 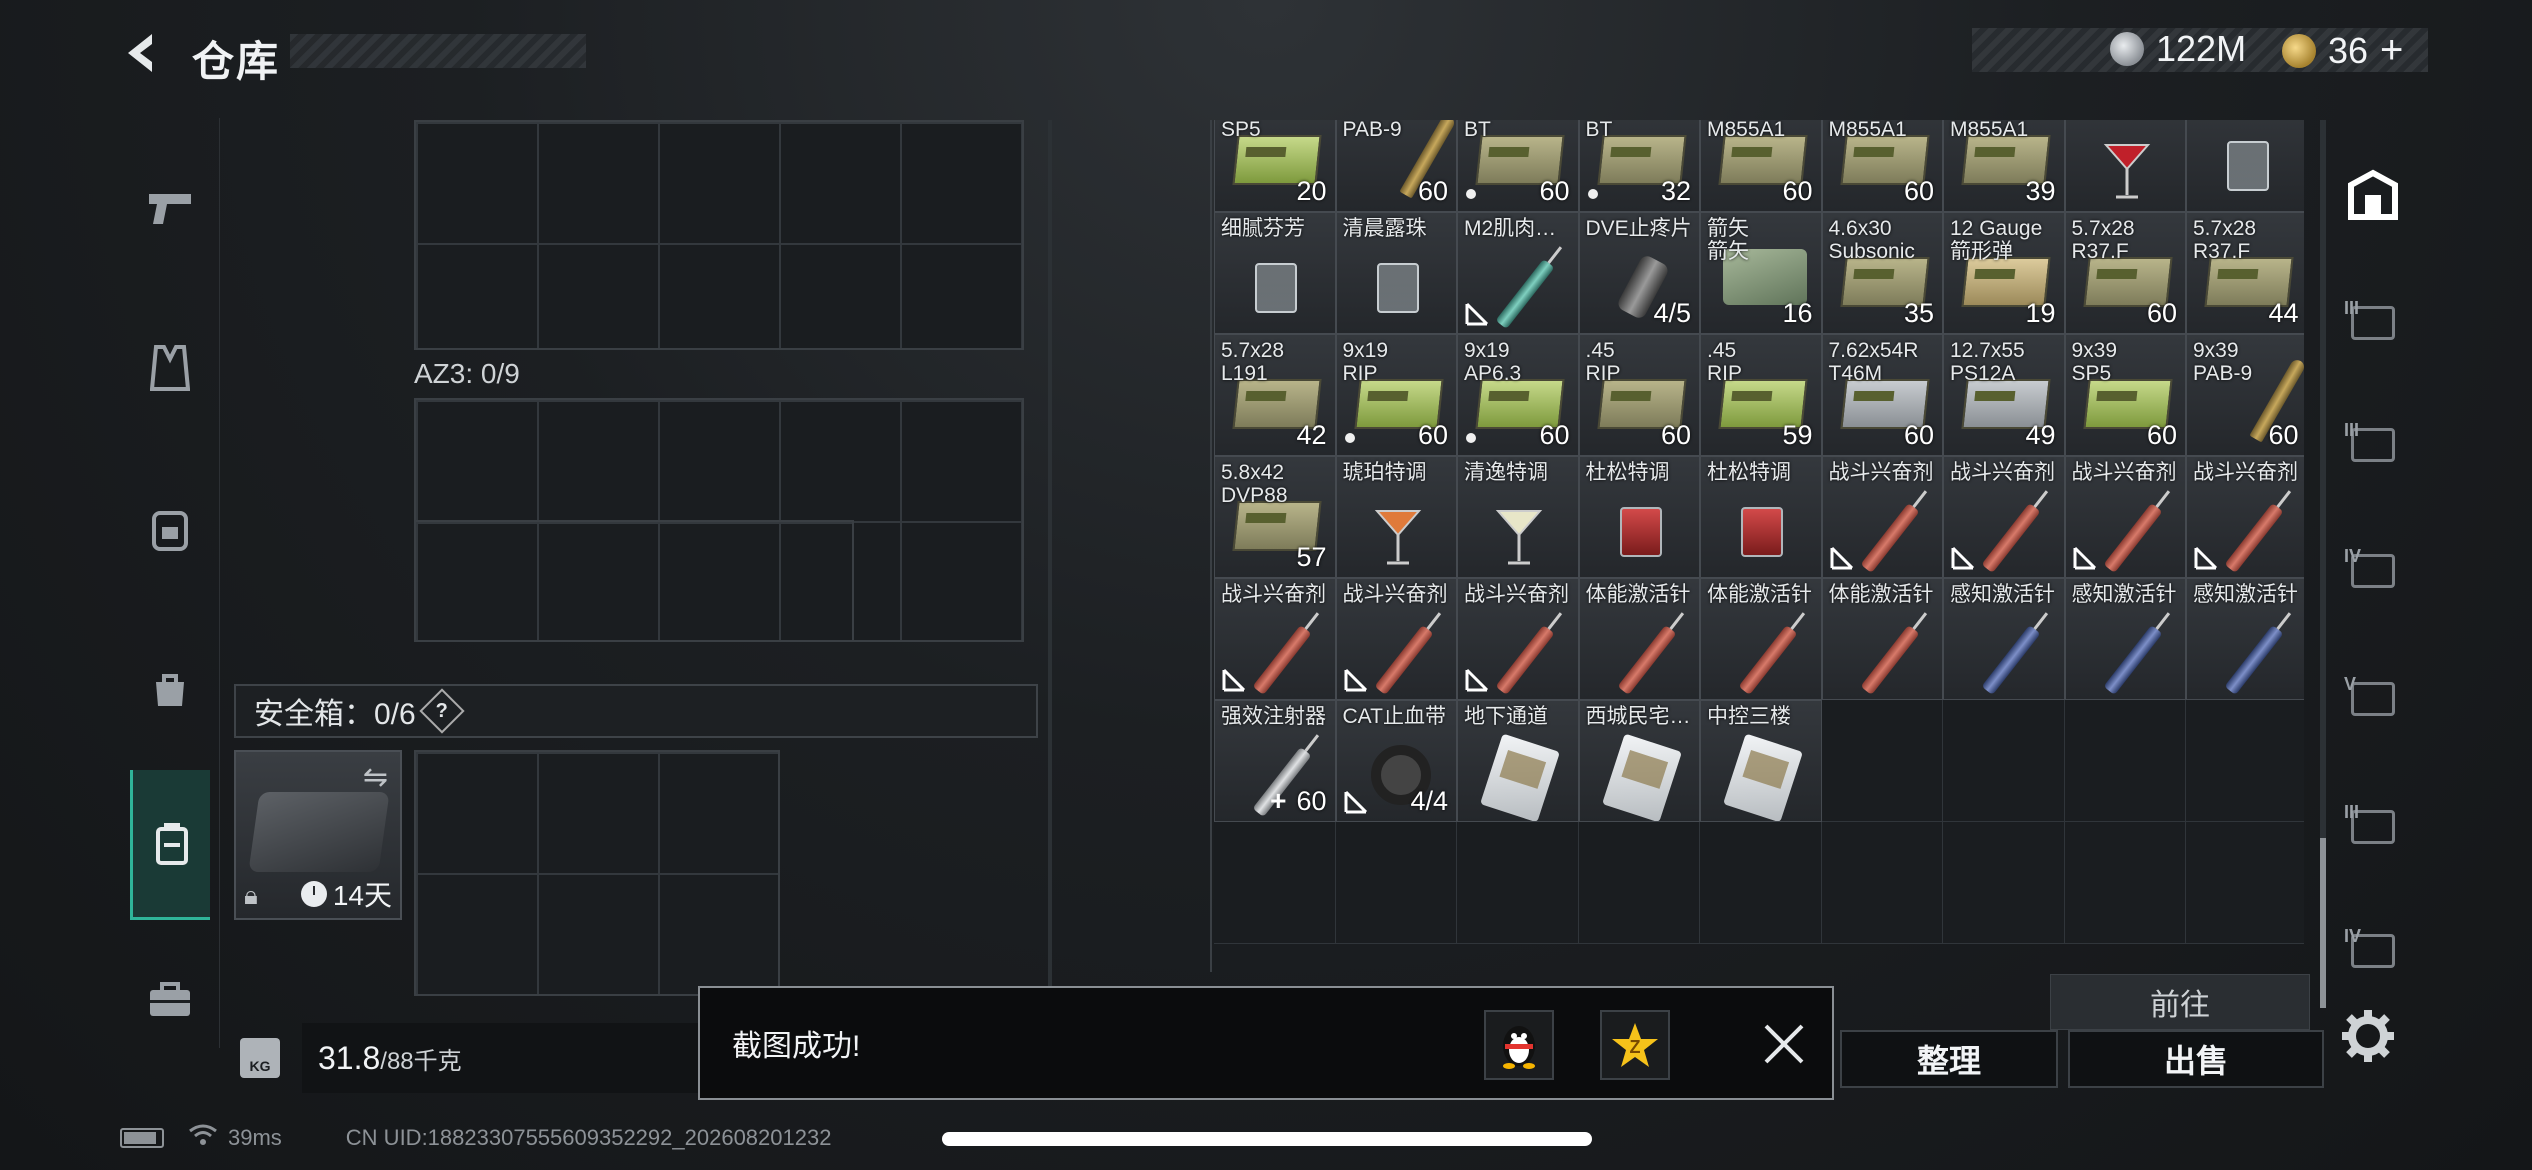 What do you see at coordinates (170, 688) in the screenshot?
I see `nav-bag` at bounding box center [170, 688].